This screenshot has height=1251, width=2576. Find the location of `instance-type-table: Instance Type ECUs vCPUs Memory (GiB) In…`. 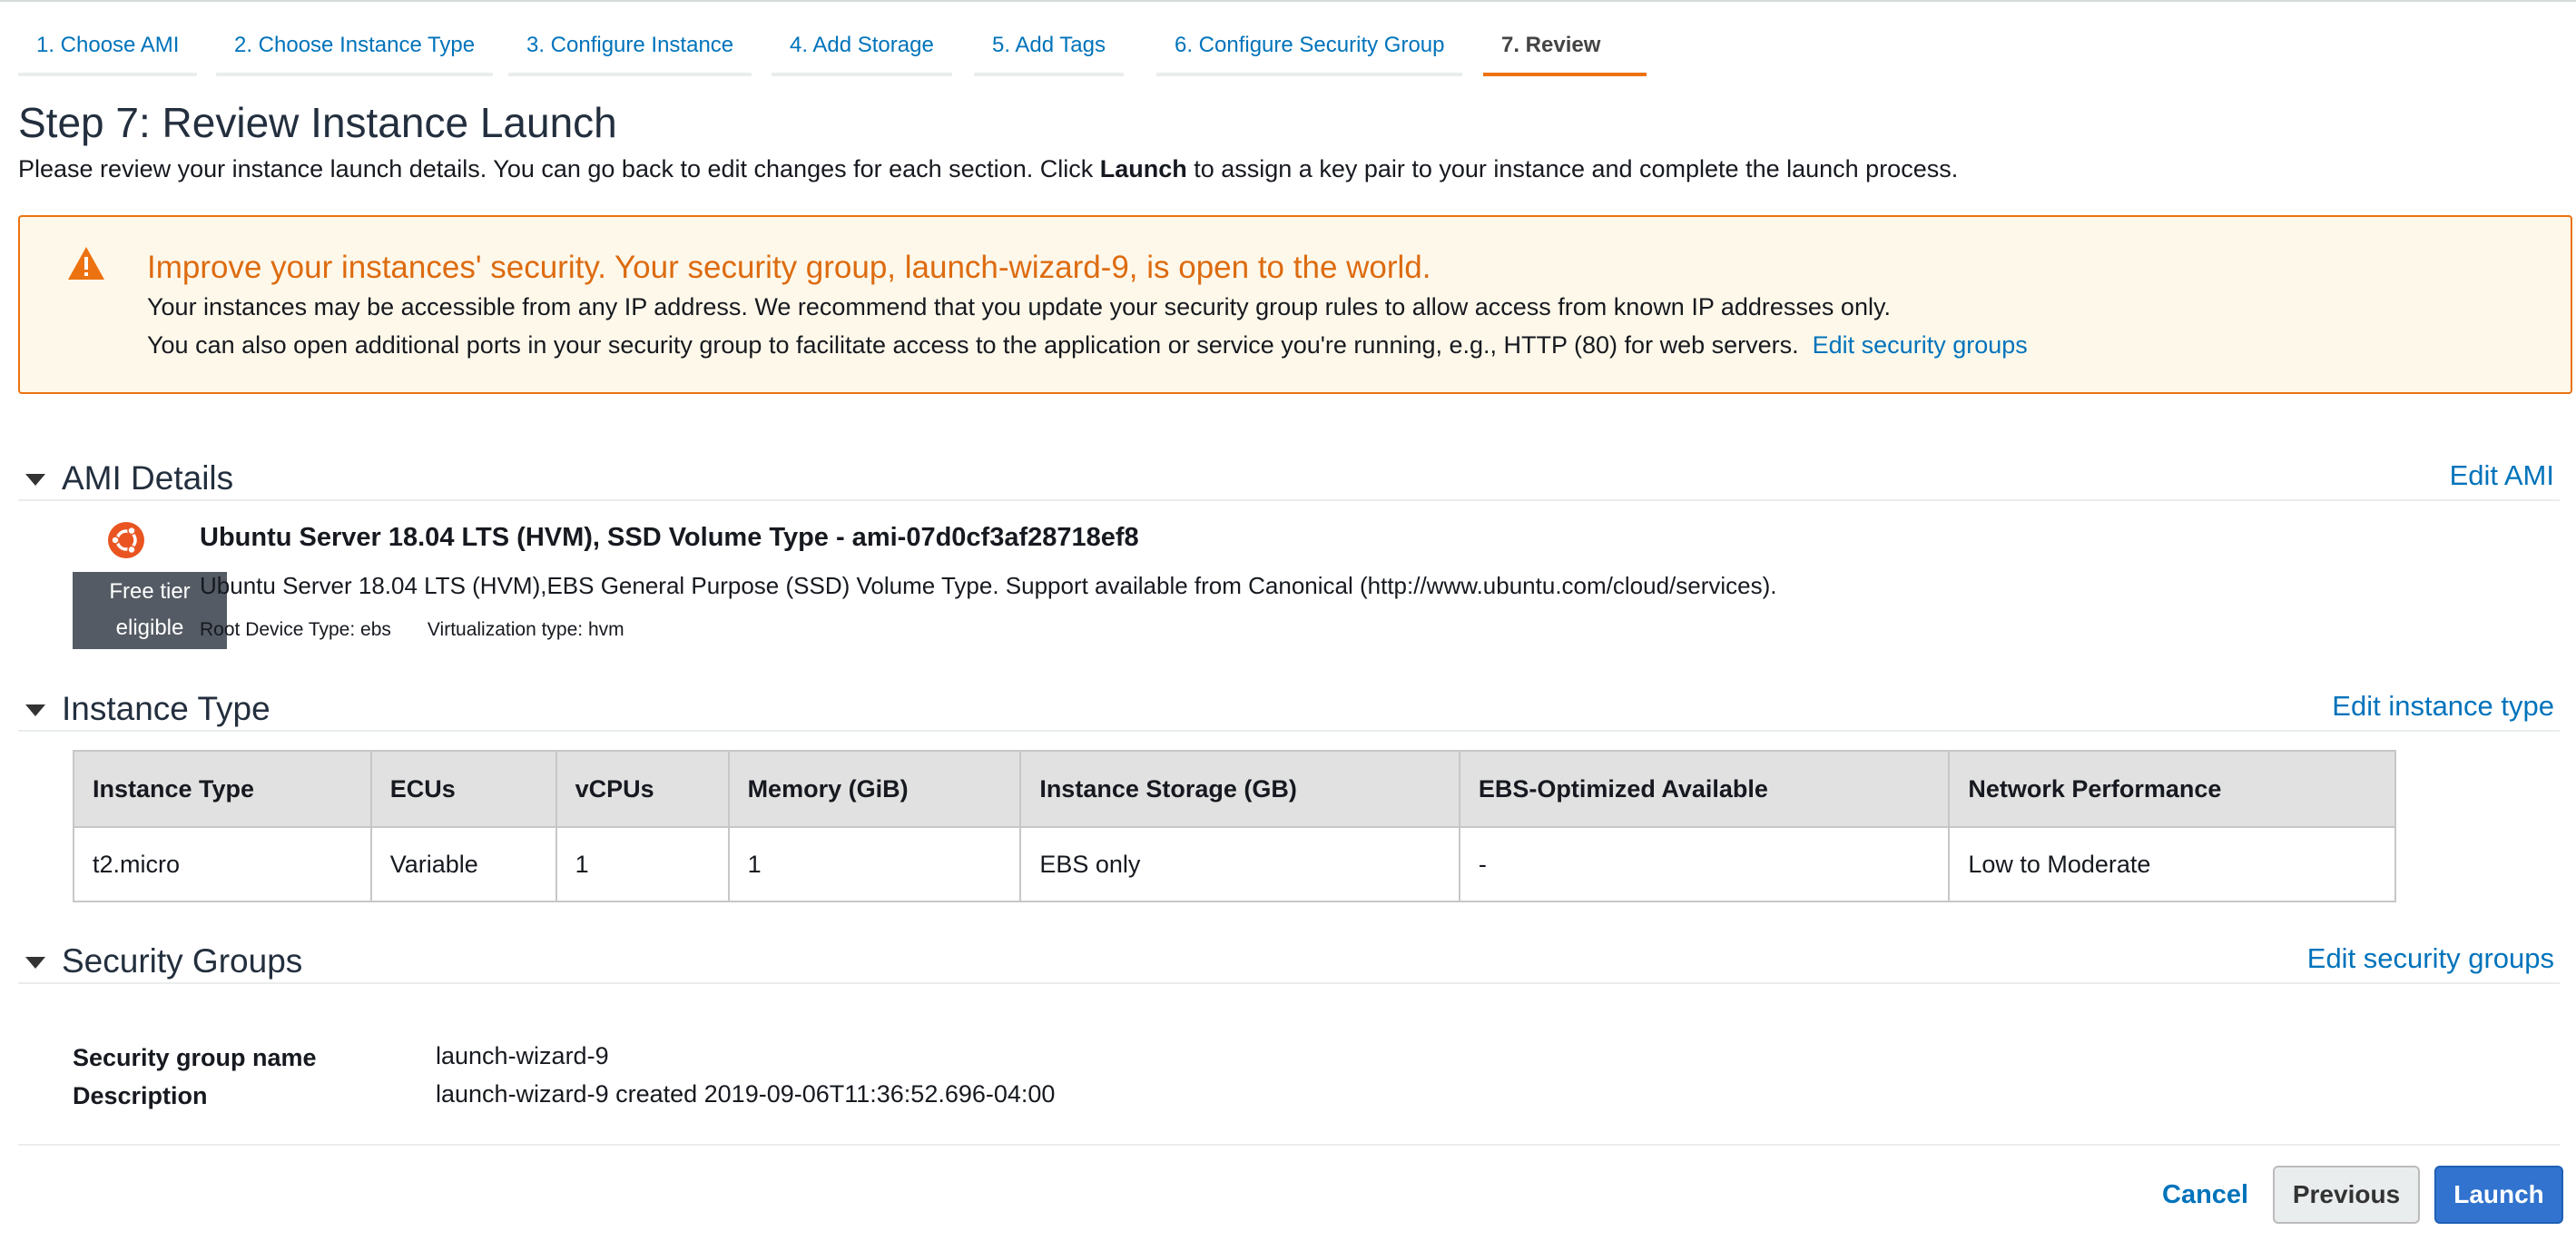

instance-type-table: Instance Type ECUs vCPUs Memory (GiB) In… is located at coordinates (1234, 826).